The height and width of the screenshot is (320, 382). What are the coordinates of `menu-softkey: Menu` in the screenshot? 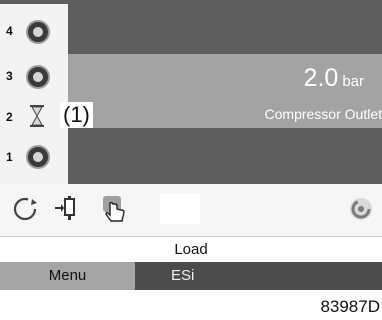 It's located at (67, 276).